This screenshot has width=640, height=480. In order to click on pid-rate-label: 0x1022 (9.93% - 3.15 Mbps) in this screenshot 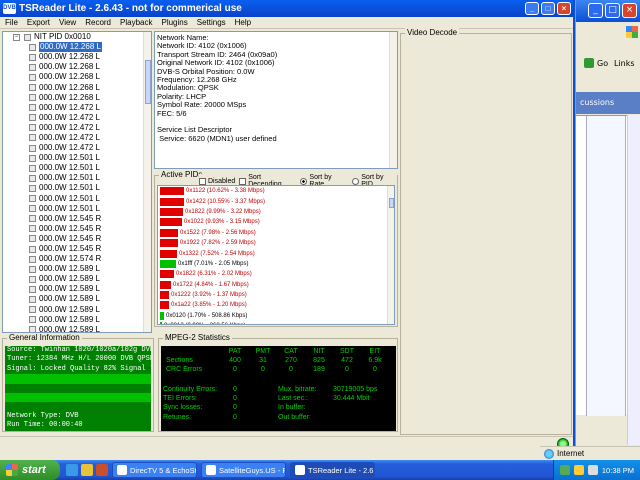, I will do `click(222, 222)`.